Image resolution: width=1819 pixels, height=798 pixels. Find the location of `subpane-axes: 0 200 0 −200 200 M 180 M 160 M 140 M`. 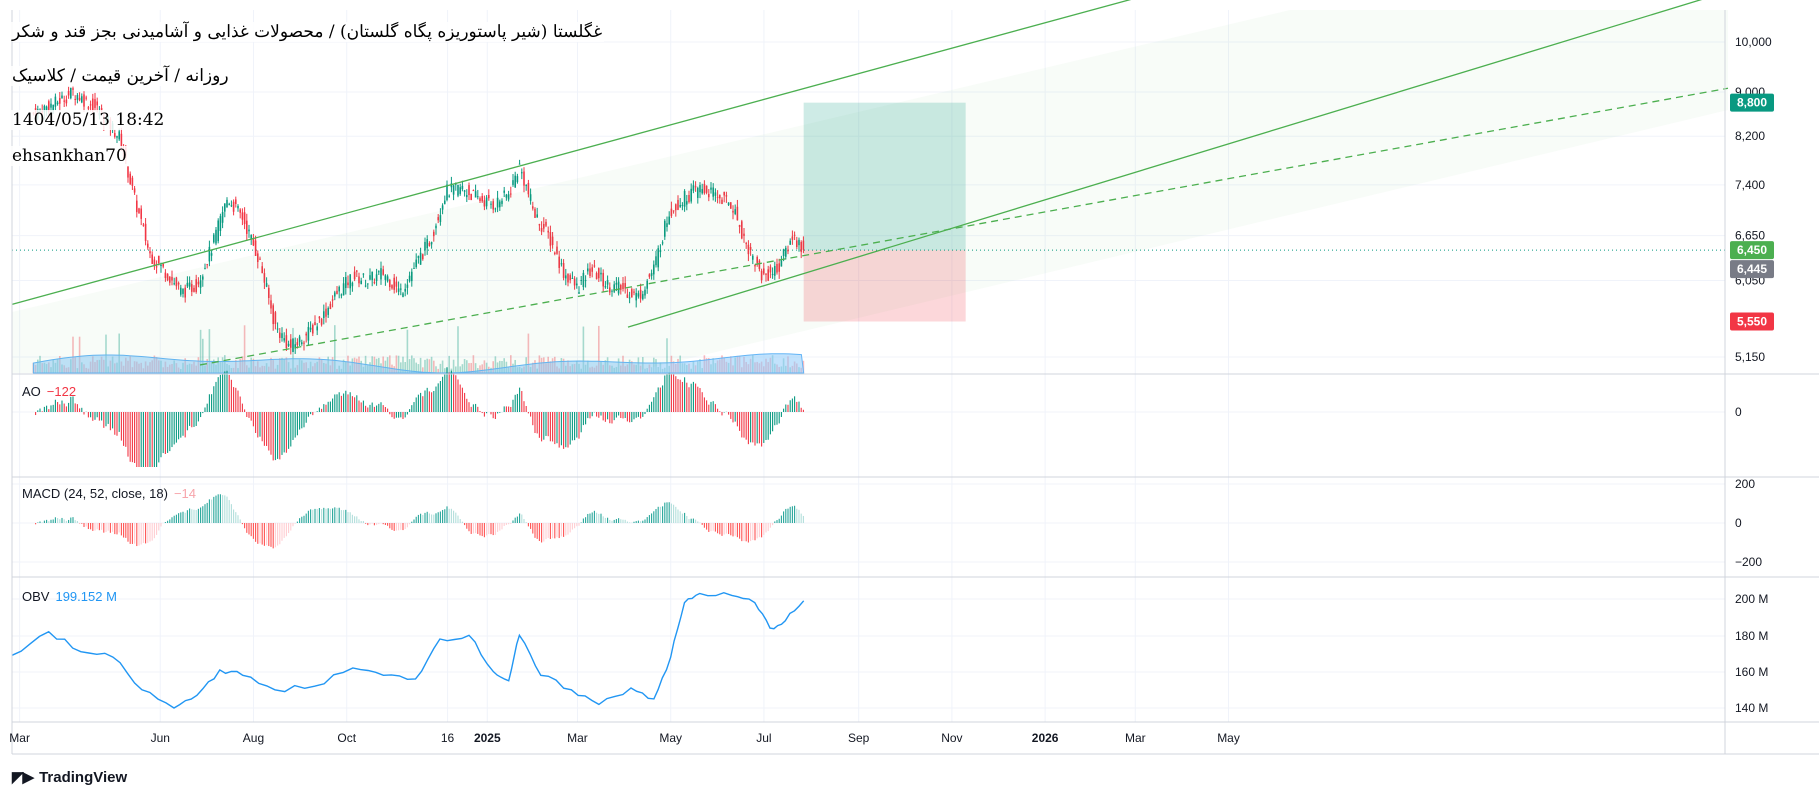

subpane-axes: 0 200 0 −200 200 M 180 M 160 M 140 M is located at coordinates (1751, 560).